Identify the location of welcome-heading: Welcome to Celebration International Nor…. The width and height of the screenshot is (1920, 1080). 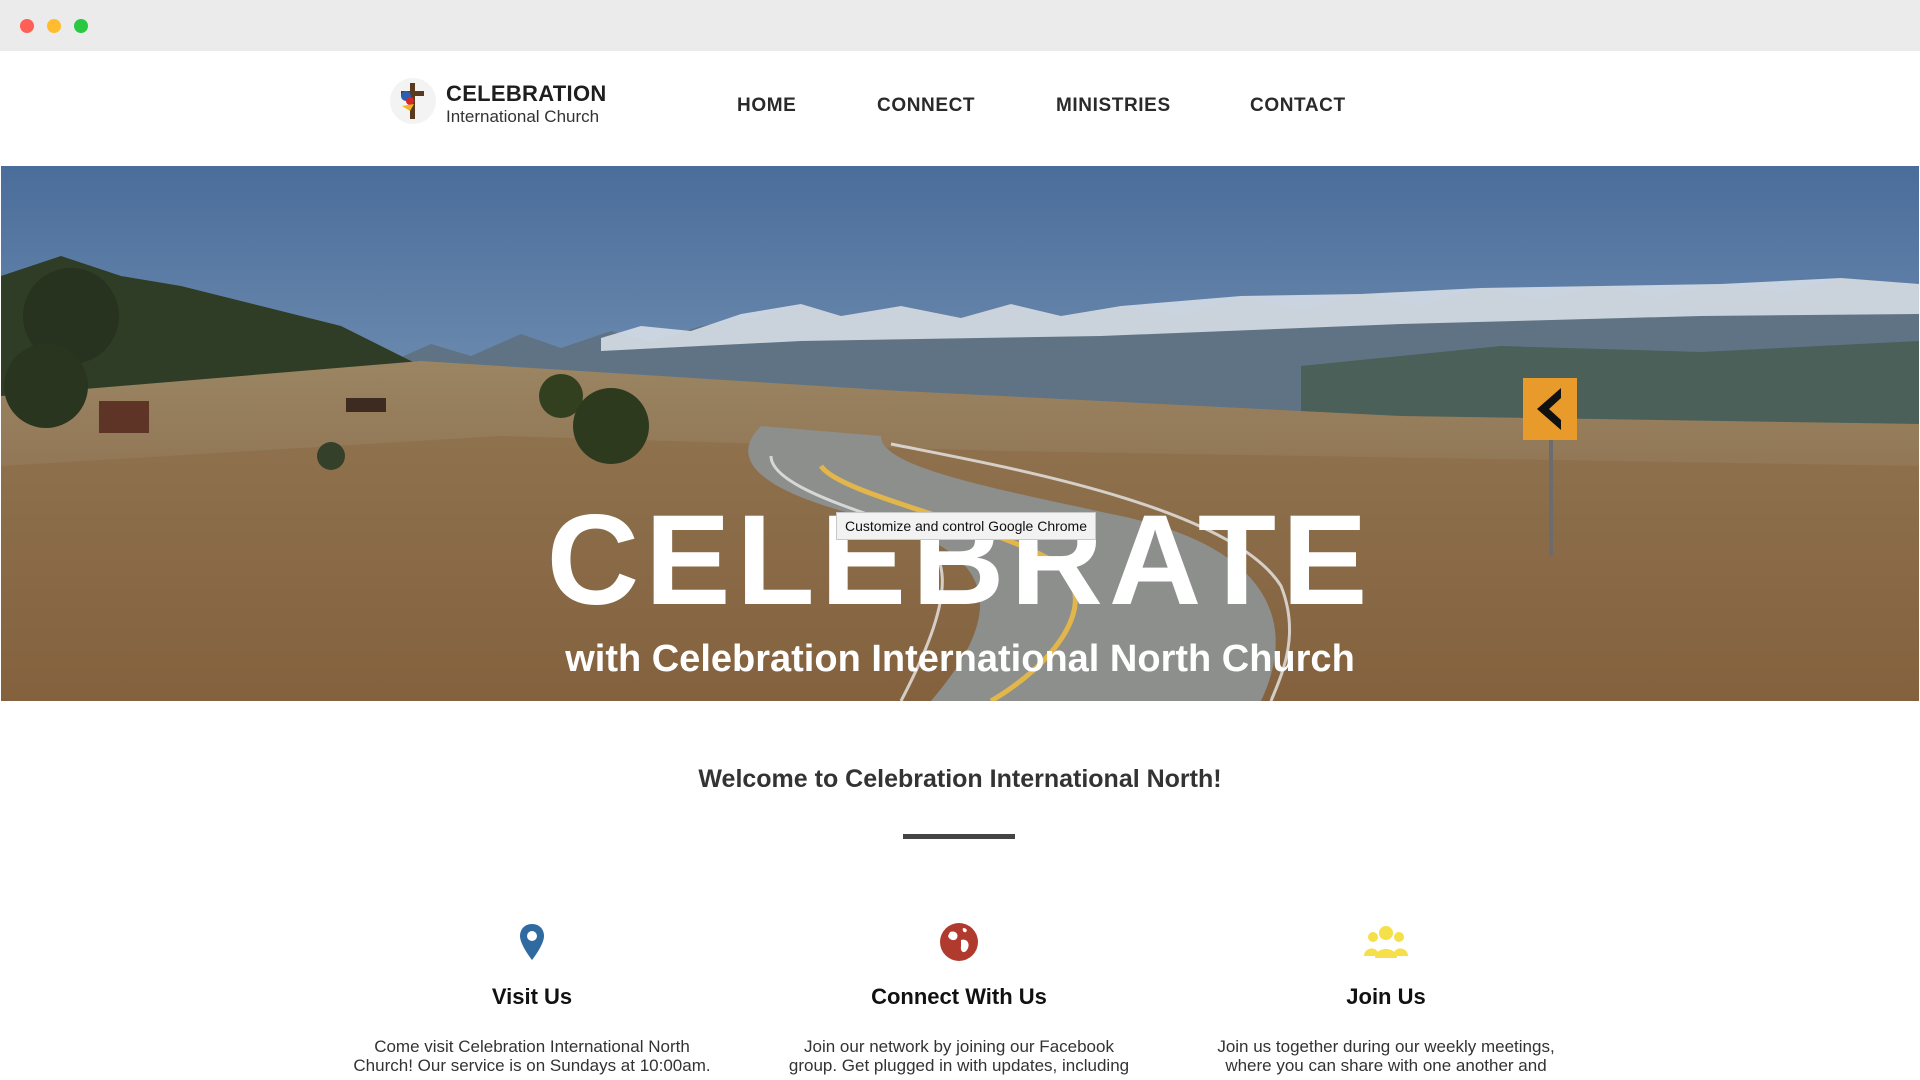
(960, 779).